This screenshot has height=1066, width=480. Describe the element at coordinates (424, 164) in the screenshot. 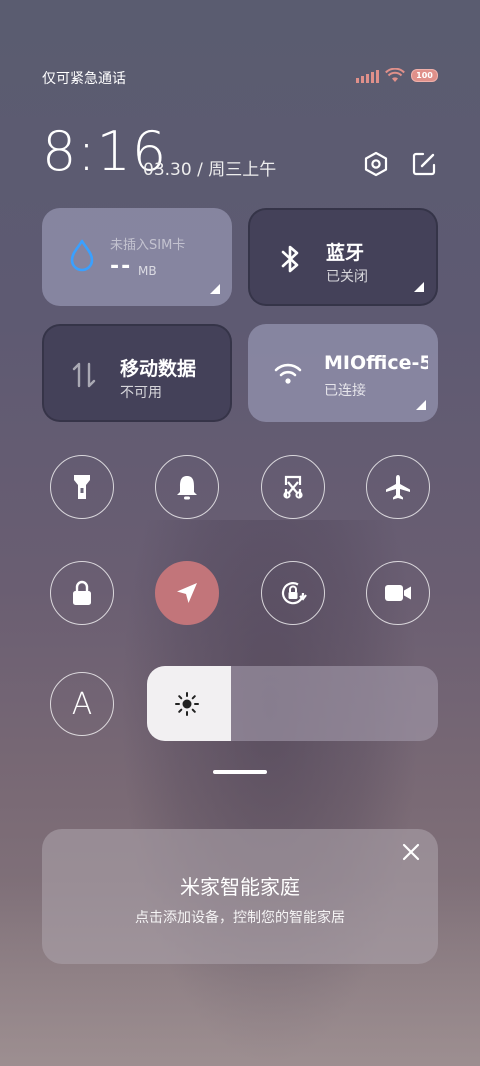

I see `edit-icon` at that location.